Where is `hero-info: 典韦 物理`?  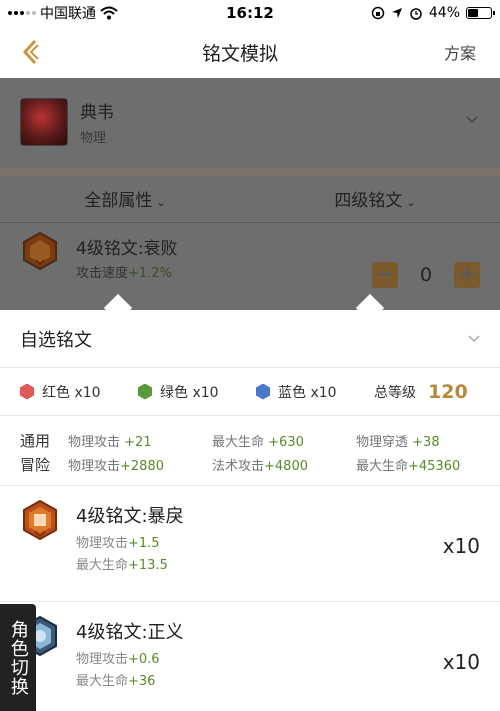
hero-info: 典韦 物理 is located at coordinates (97, 122).